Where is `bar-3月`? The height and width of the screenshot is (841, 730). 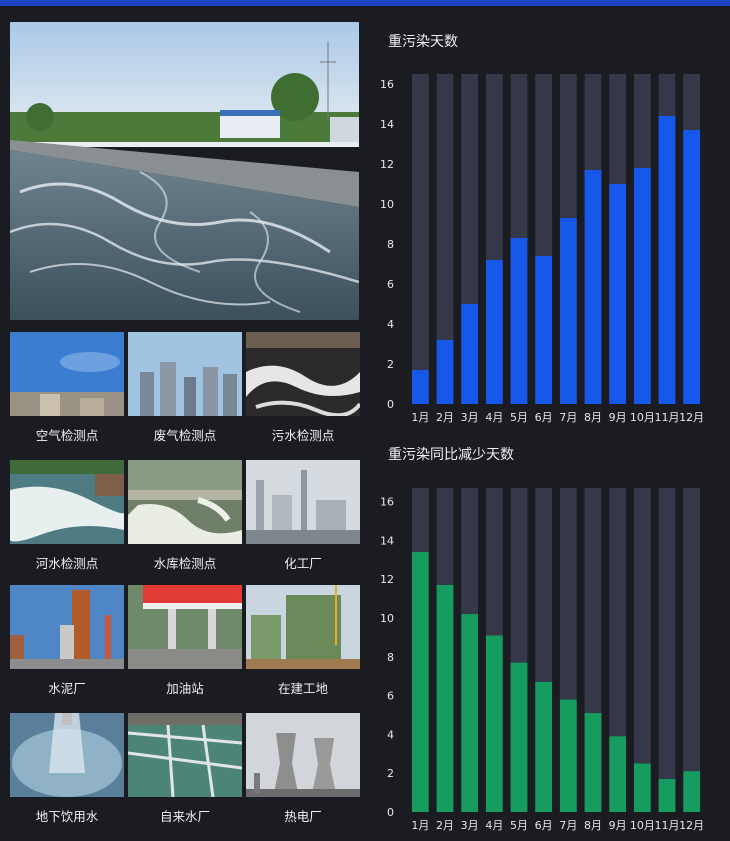
bar-3月 is located at coordinates (470, 713).